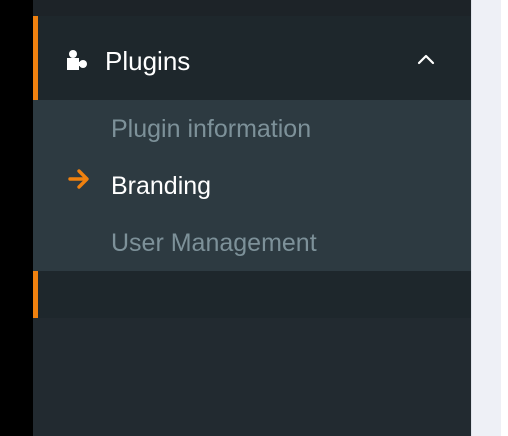 The image size is (508, 436). Describe the element at coordinates (16, 218) in the screenshot. I see `left-edge` at that location.